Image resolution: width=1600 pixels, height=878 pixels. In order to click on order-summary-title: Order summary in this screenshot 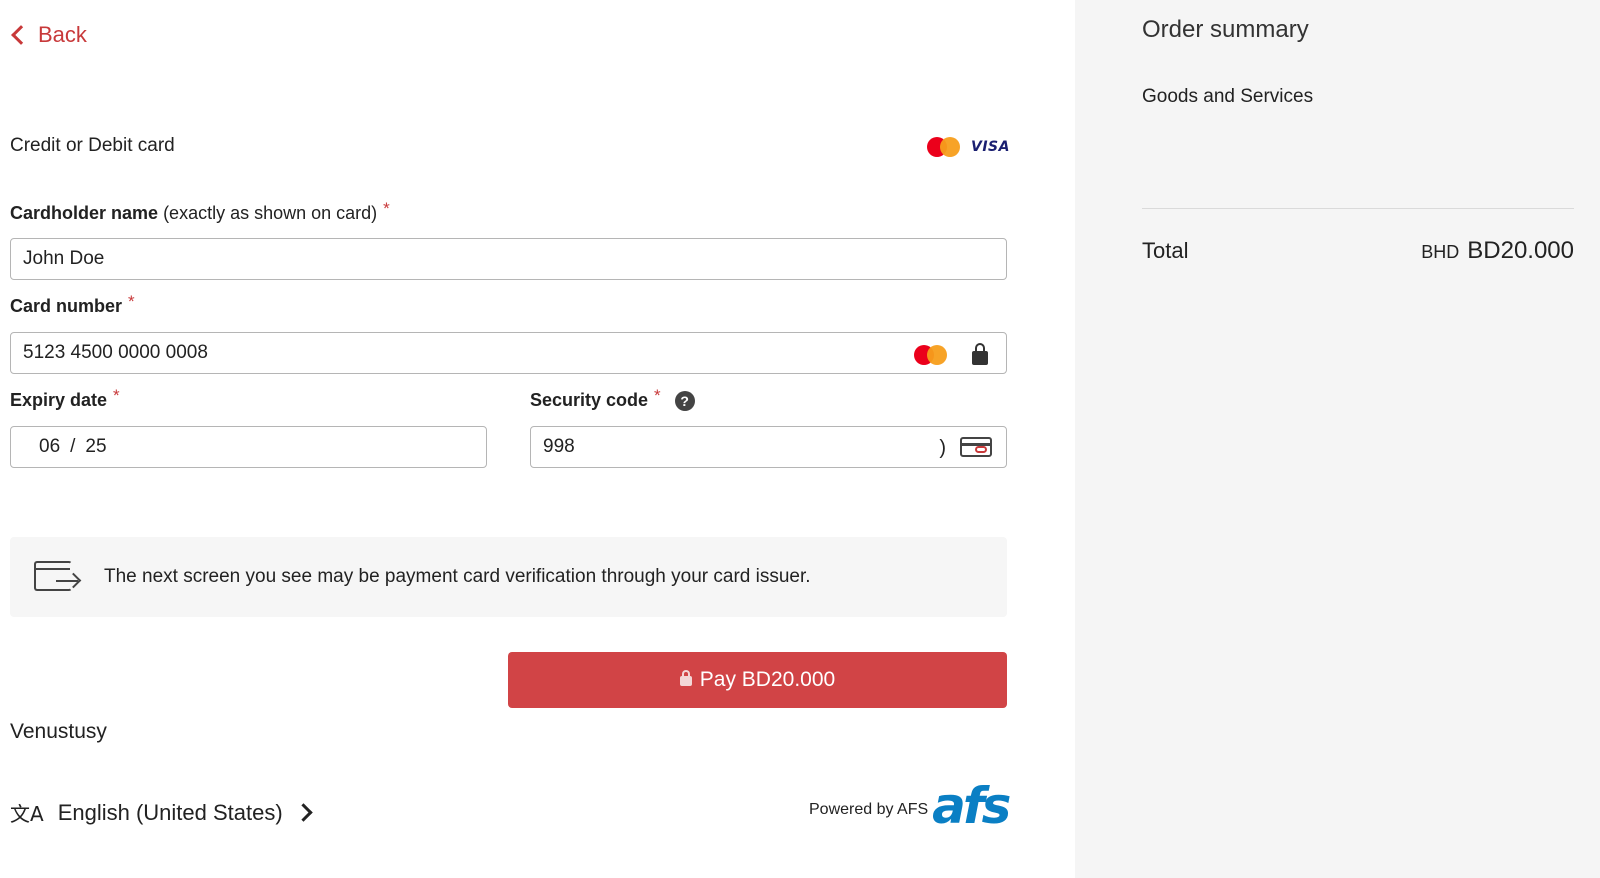, I will do `click(1225, 29)`.